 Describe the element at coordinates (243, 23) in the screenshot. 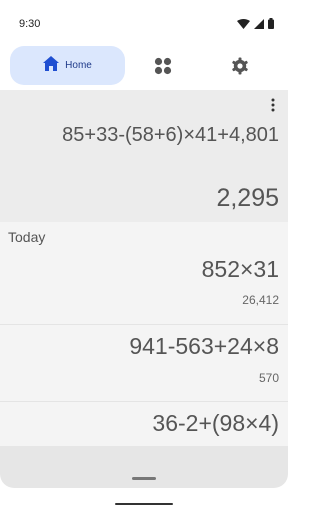

I see `wifi-icon` at that location.